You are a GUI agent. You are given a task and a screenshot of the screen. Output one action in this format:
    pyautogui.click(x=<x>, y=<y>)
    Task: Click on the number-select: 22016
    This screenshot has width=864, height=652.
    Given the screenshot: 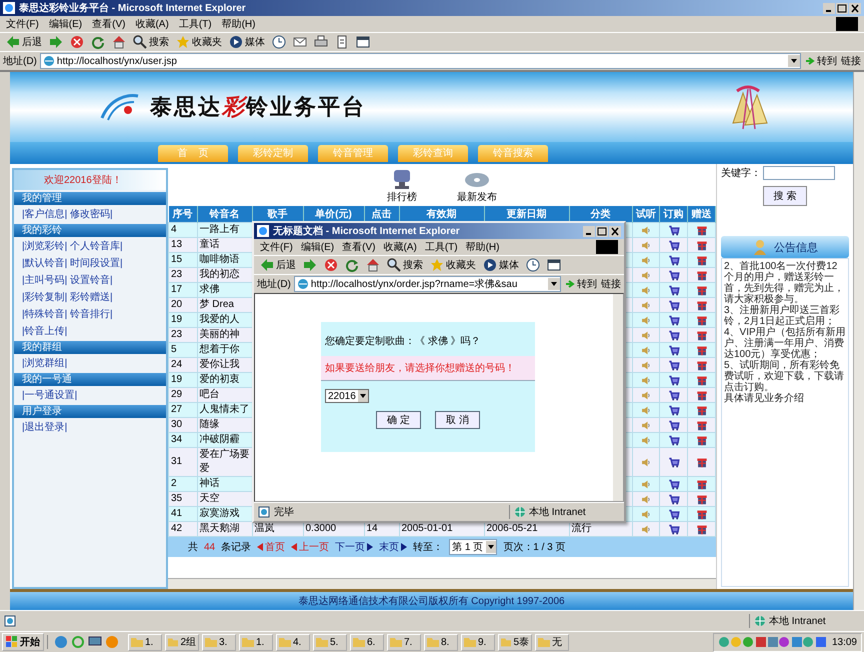 What is the action you would take?
    pyautogui.click(x=347, y=396)
    